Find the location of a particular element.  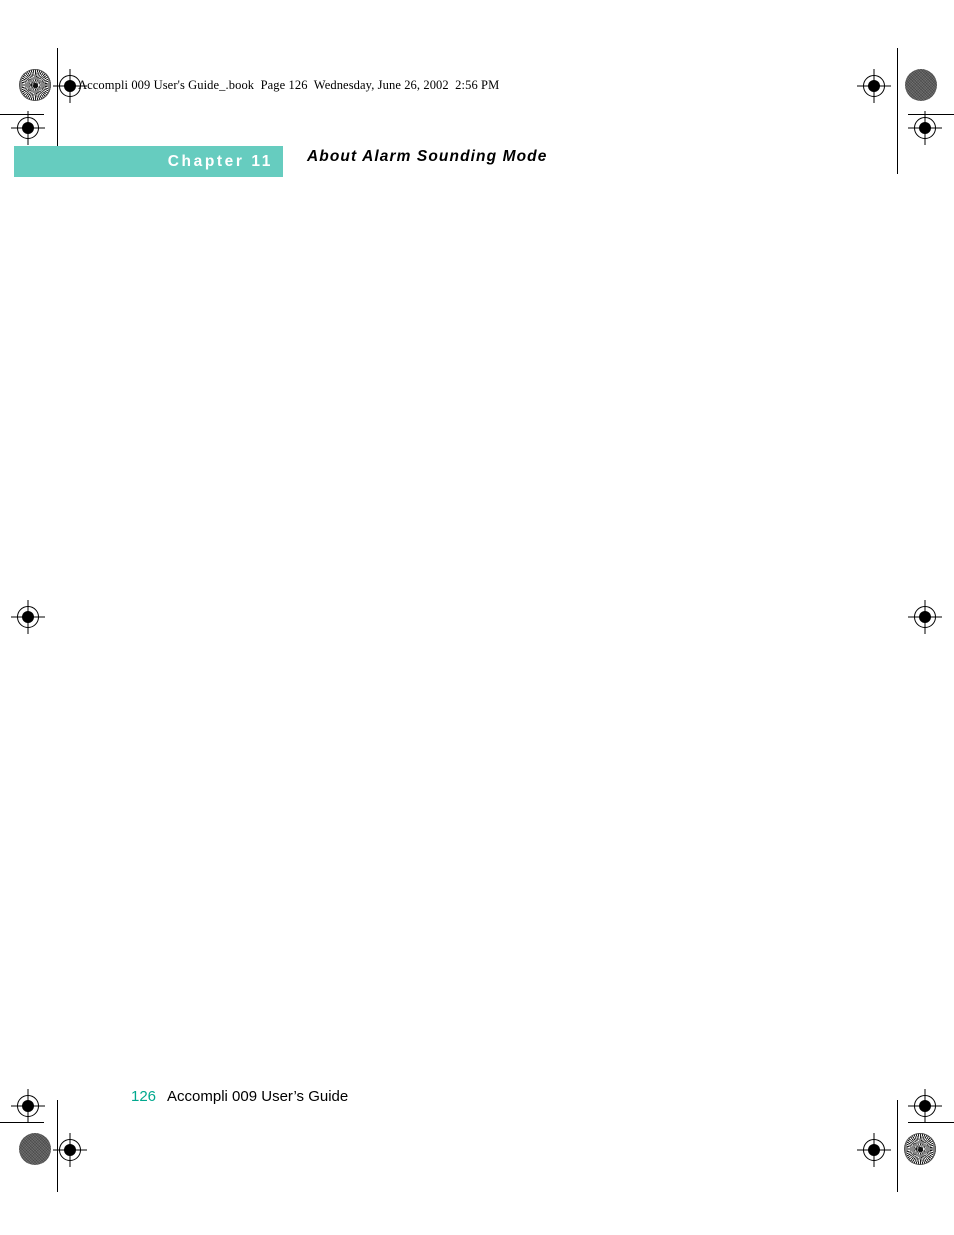

density-patch-icon-bottom-left is located at coordinates (35, 1149).